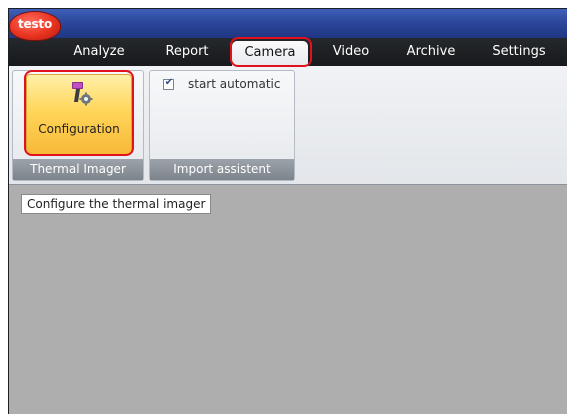 Image resolution: width=567 pixels, height=414 pixels. Describe the element at coordinates (234, 84) in the screenshot. I see `start-automatic-label: start automatic` at that location.